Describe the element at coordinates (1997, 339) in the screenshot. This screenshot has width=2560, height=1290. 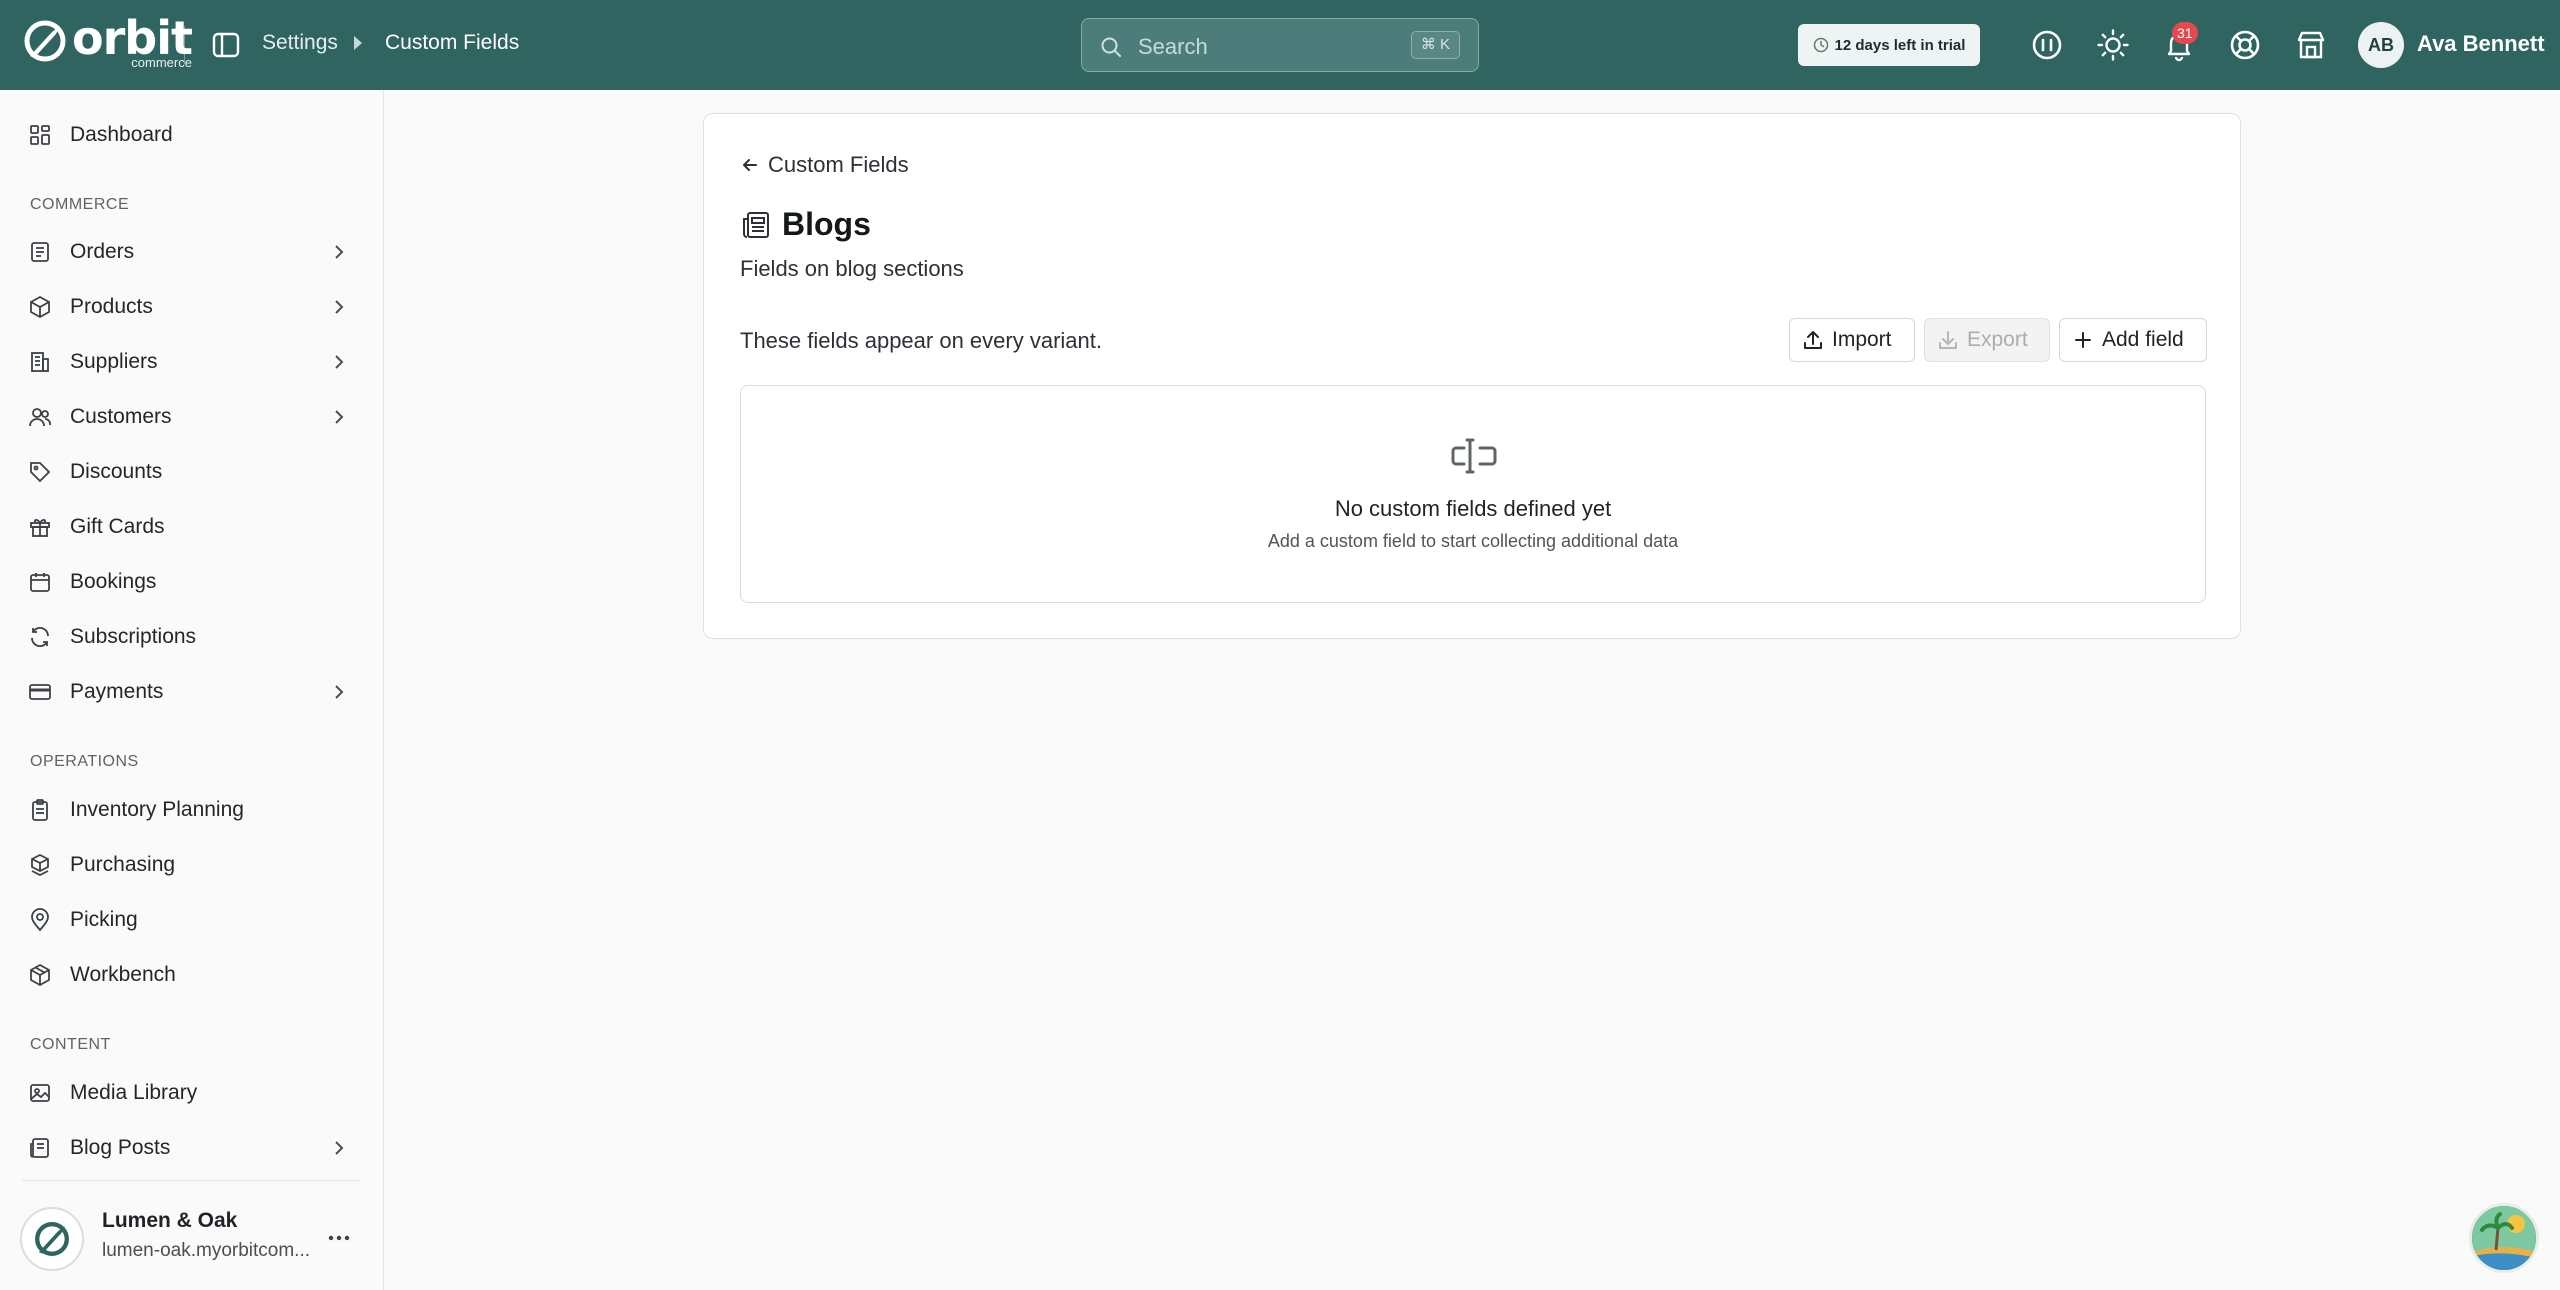
I see `export-button-label: Export` at that location.